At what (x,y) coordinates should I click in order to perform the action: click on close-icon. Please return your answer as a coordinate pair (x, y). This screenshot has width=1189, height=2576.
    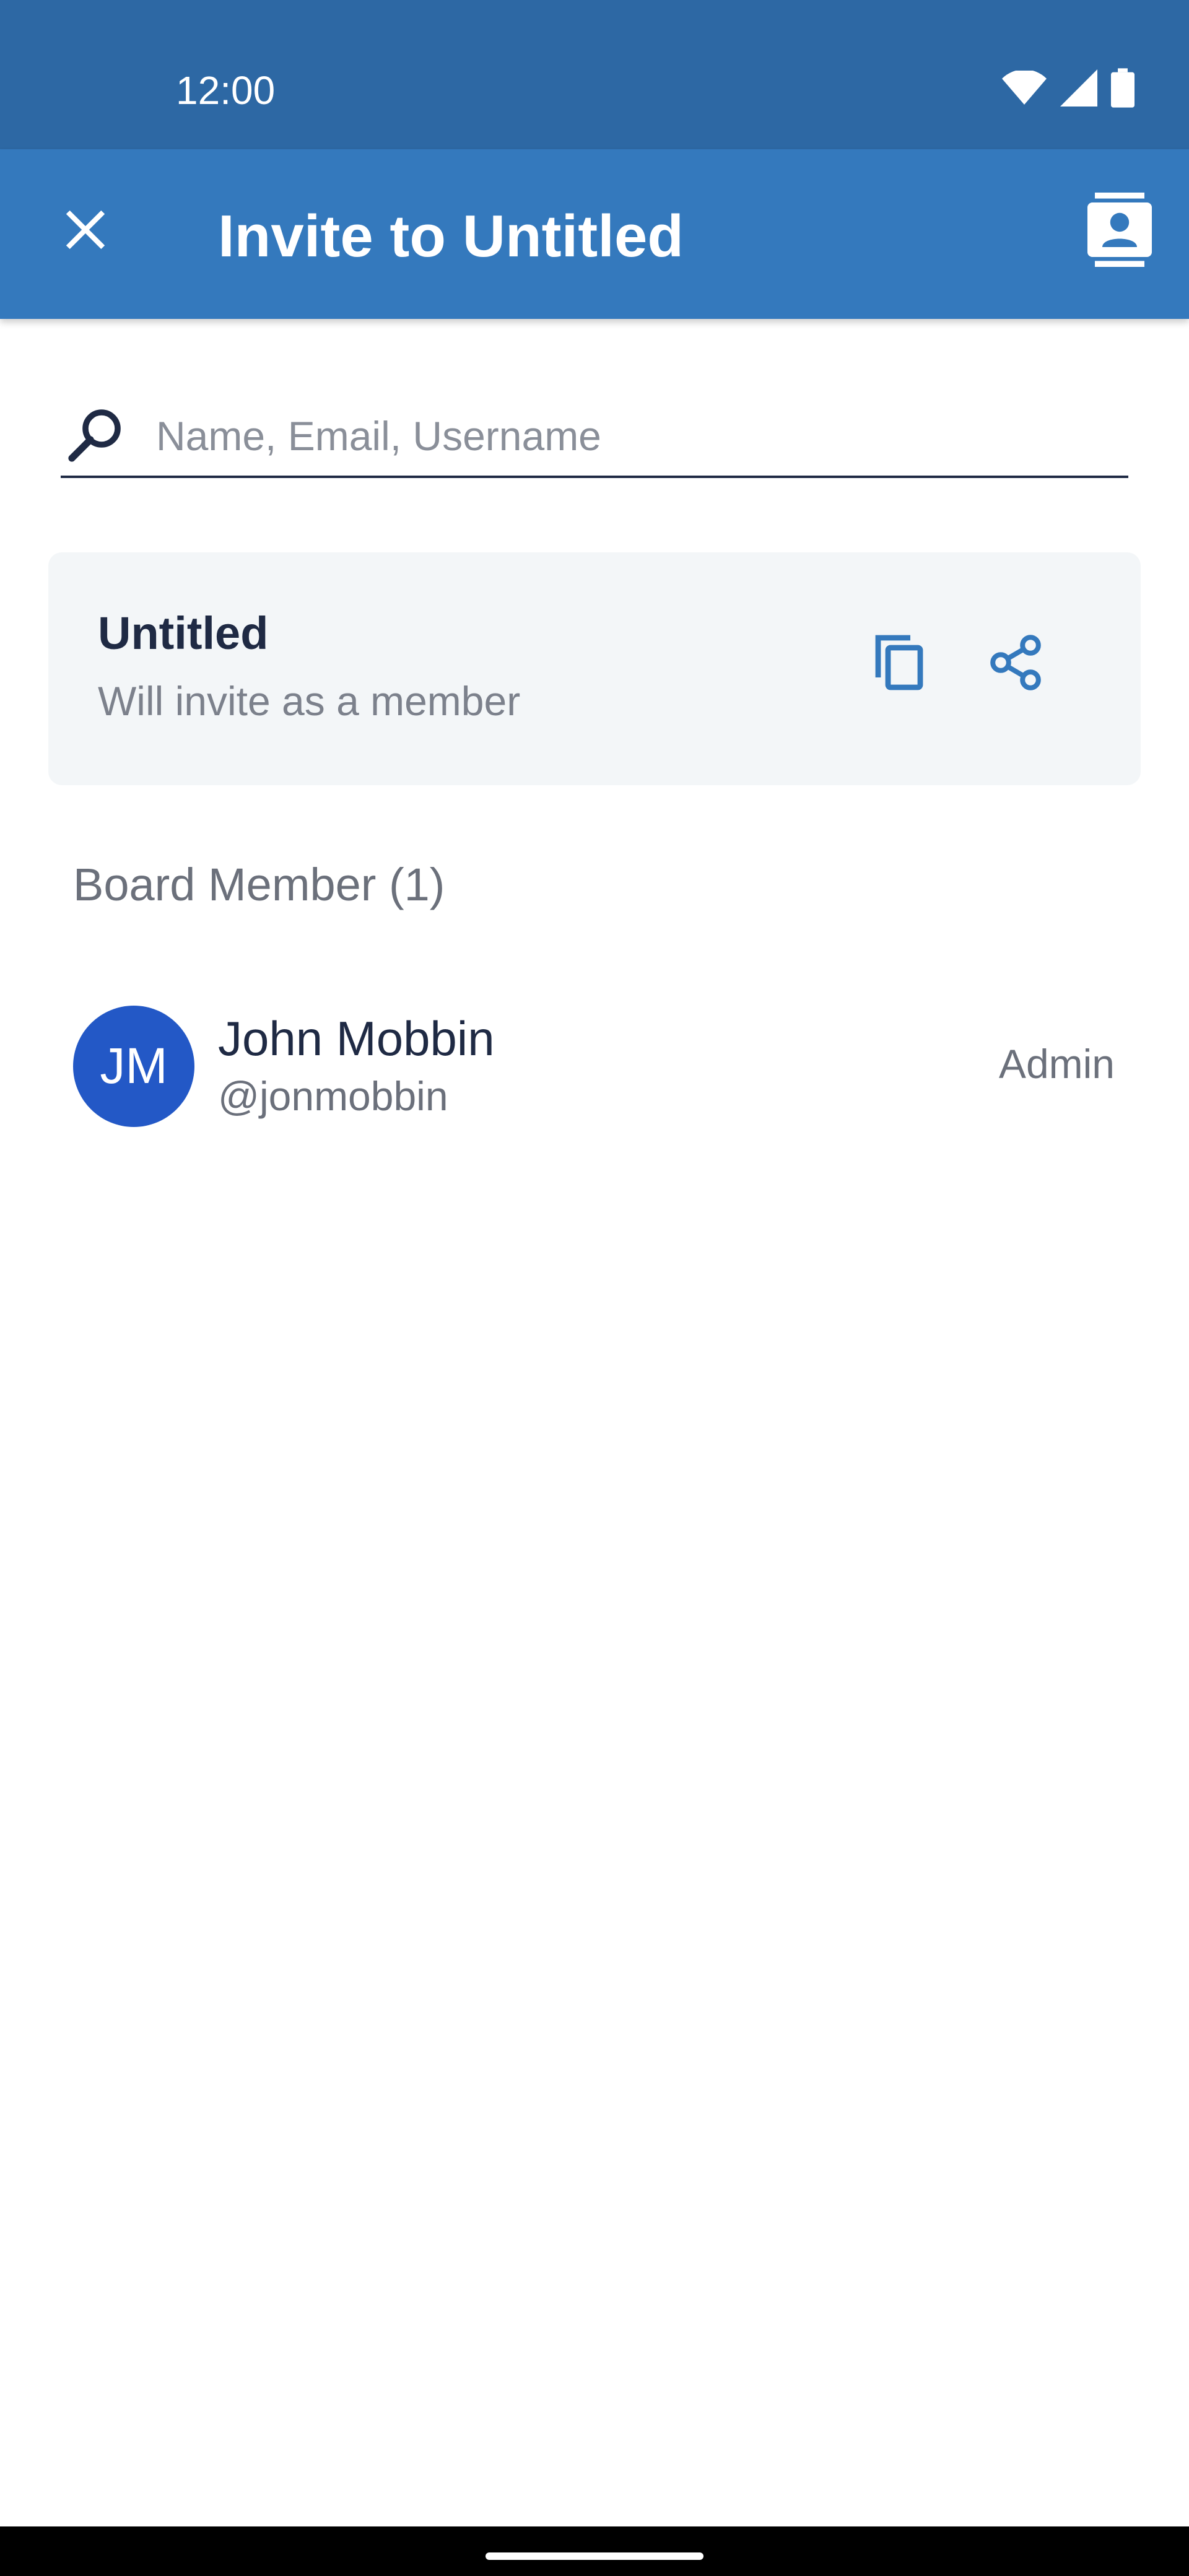
    Looking at the image, I should click on (85, 231).